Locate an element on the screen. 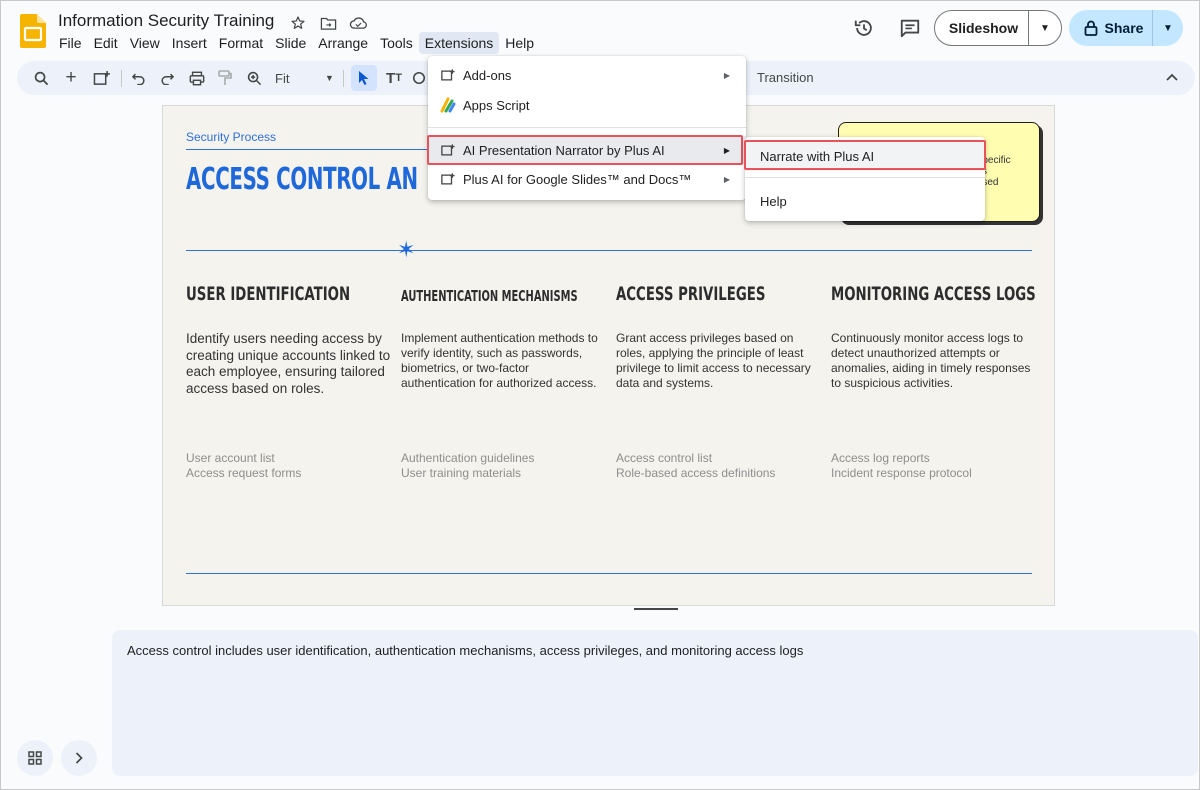 Image resolution: width=1200 pixels, height=790 pixels. menu-item-help: Help is located at coordinates (865, 201).